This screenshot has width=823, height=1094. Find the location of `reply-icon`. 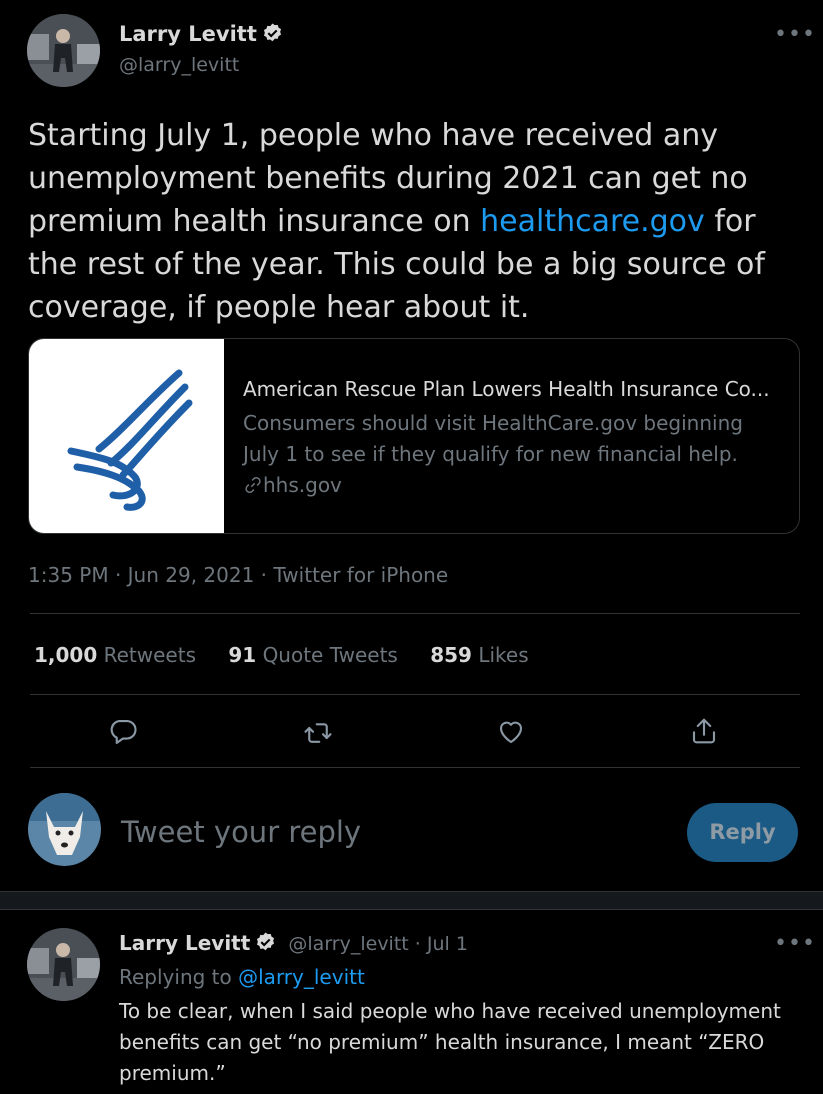

reply-icon is located at coordinates (123, 733).